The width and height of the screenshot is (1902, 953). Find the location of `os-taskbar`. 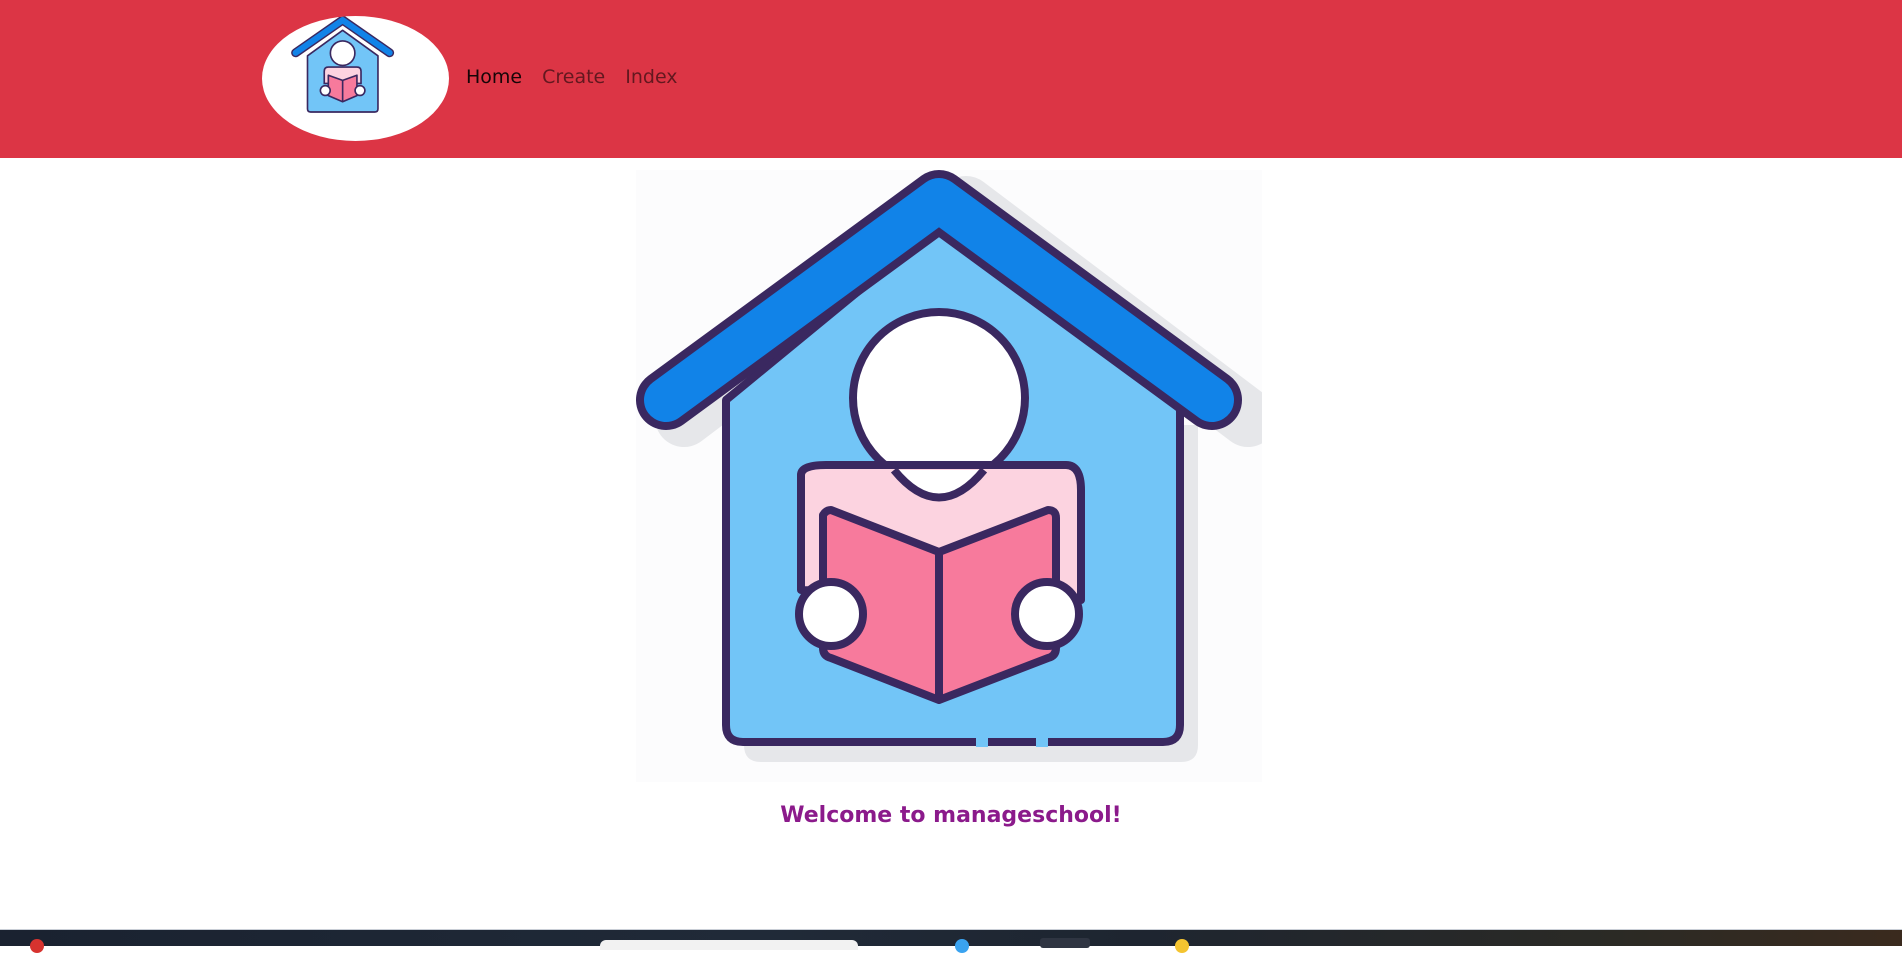

os-taskbar is located at coordinates (951, 941).